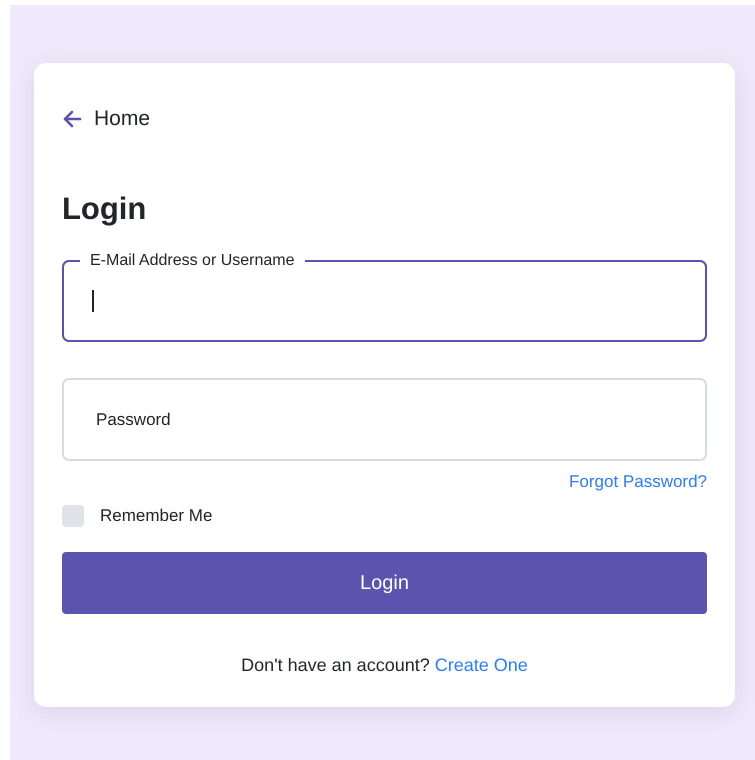 The image size is (755, 760). Describe the element at coordinates (384, 583) in the screenshot. I see `login-button: Login` at that location.